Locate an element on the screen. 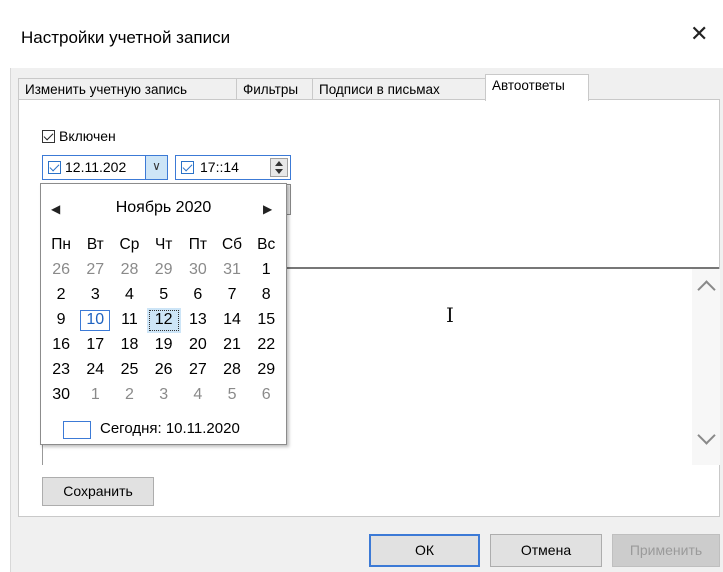  calendar-month-label: Ноябрь 2020 is located at coordinates (163, 208).